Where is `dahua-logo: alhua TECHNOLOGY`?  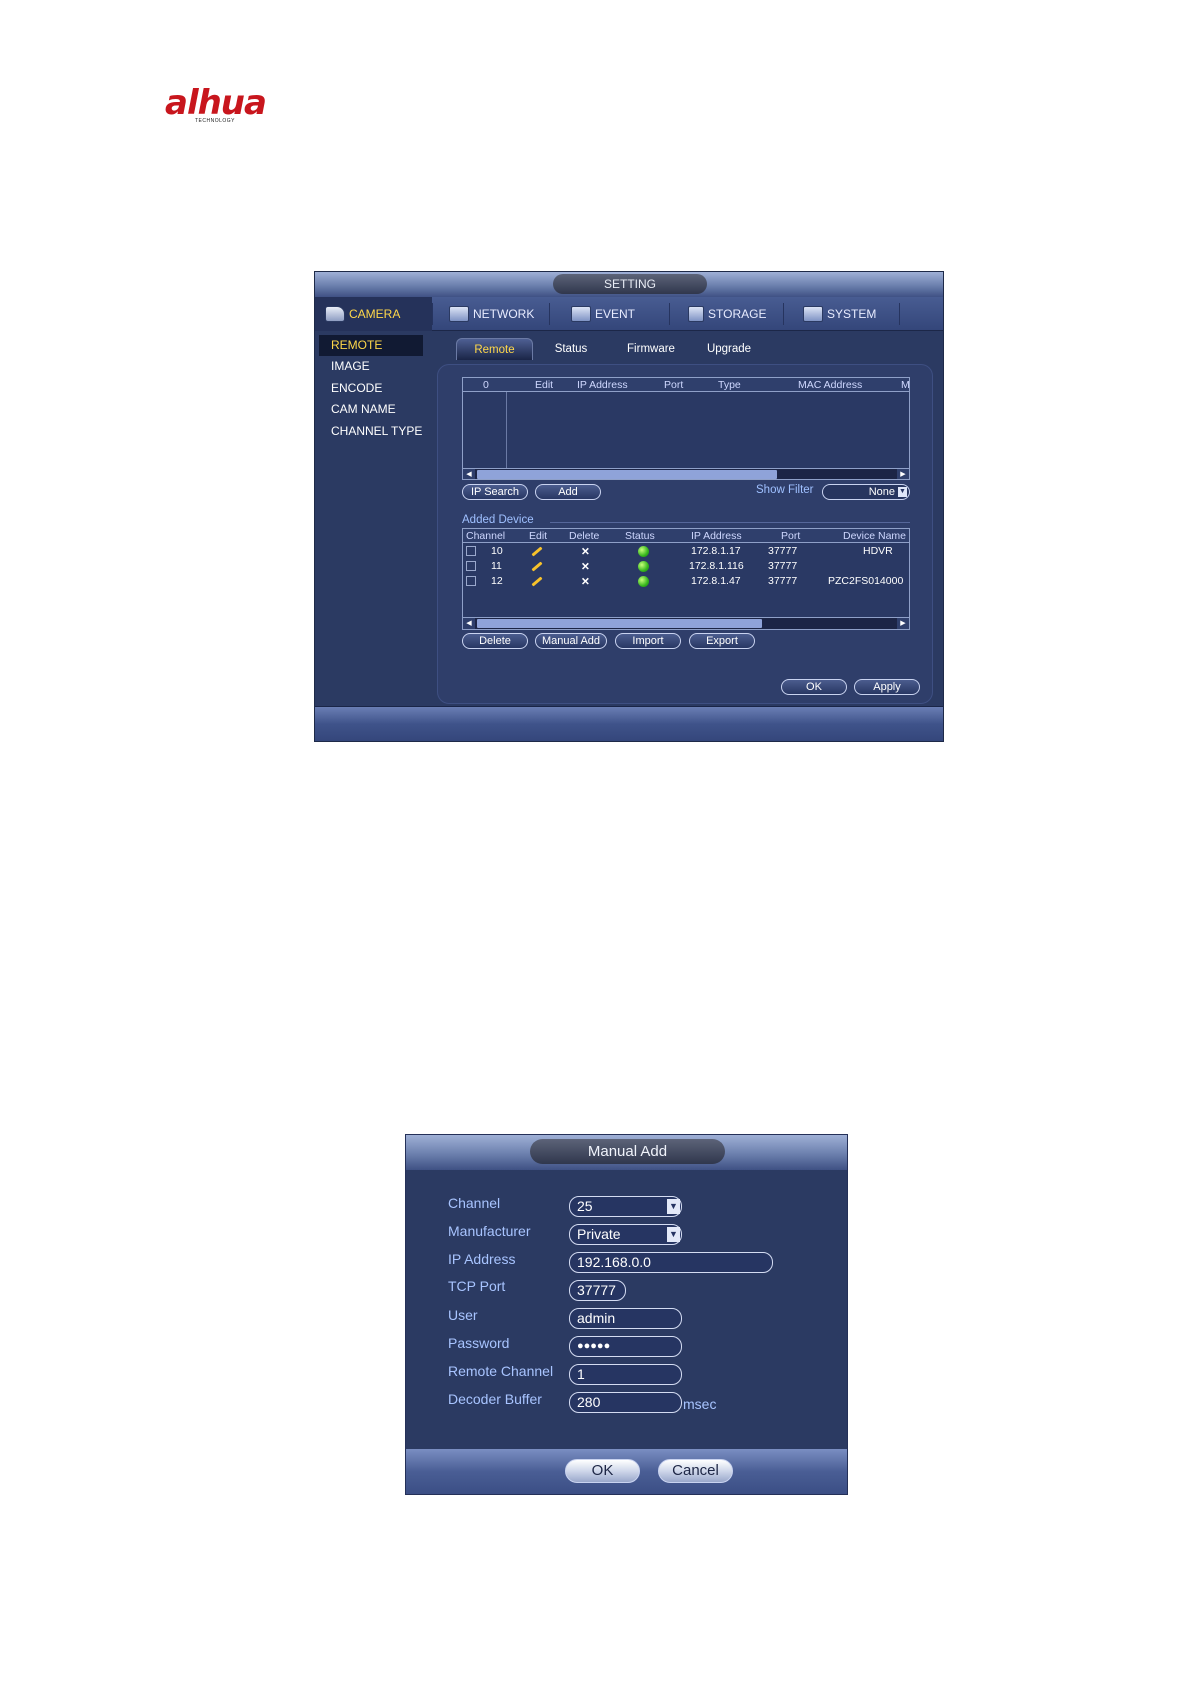 dahua-logo: alhua TECHNOLOGY is located at coordinates (227, 107).